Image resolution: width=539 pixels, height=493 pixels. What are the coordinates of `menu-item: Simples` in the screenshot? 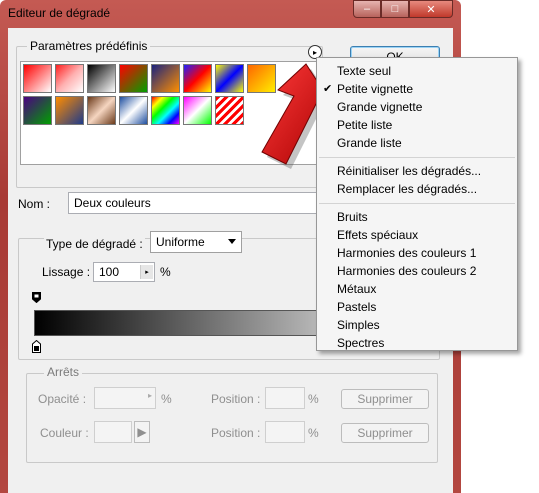 It's located at (358, 325).